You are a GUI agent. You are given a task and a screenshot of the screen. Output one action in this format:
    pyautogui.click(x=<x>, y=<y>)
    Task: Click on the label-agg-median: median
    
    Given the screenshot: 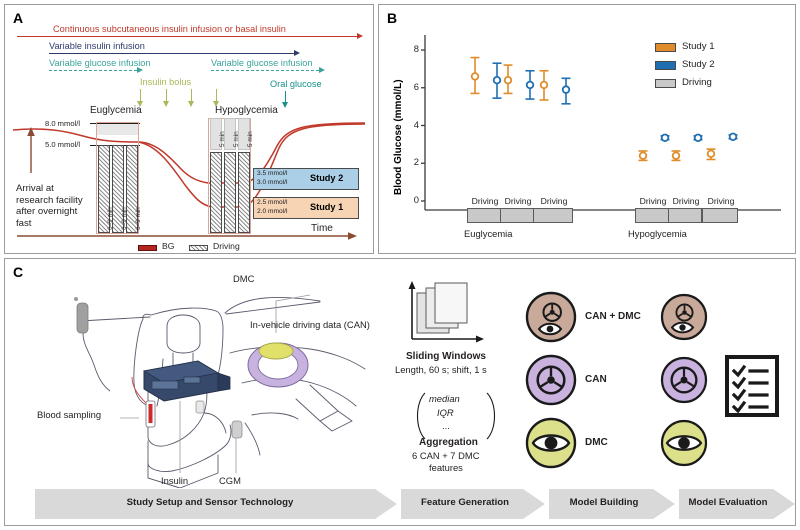 What is the action you would take?
    pyautogui.click(x=444, y=398)
    